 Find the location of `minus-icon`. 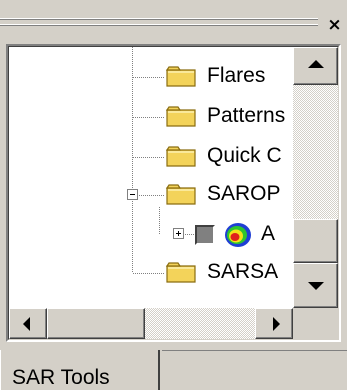

minus-icon is located at coordinates (132, 194).